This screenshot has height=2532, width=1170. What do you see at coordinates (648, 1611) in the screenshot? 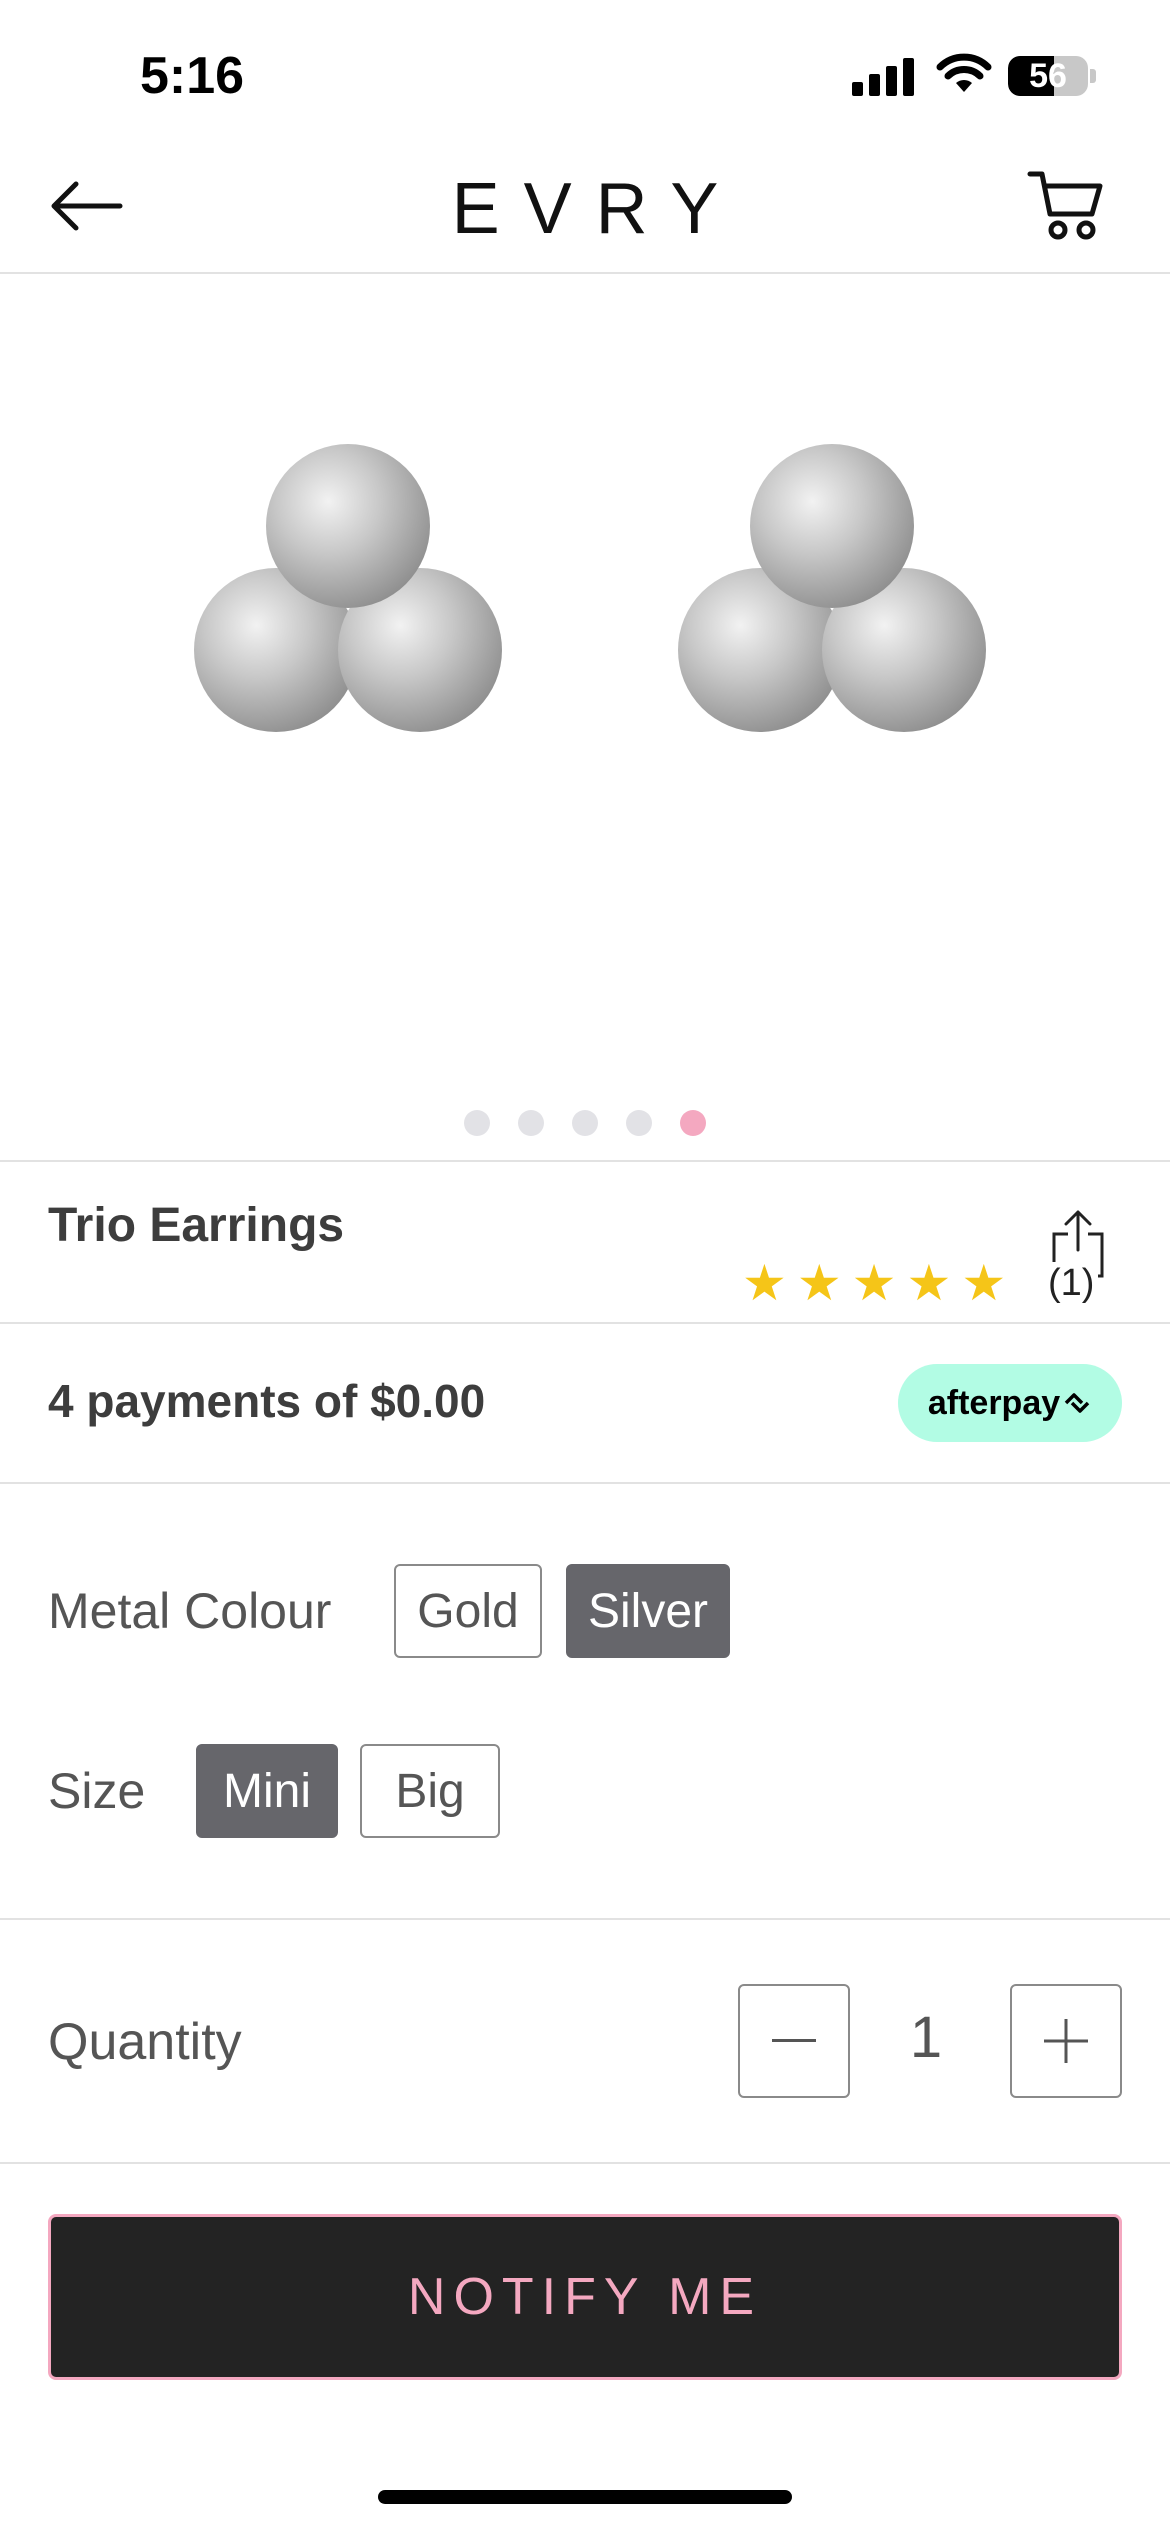
I see `metal-option-silver: Silver` at bounding box center [648, 1611].